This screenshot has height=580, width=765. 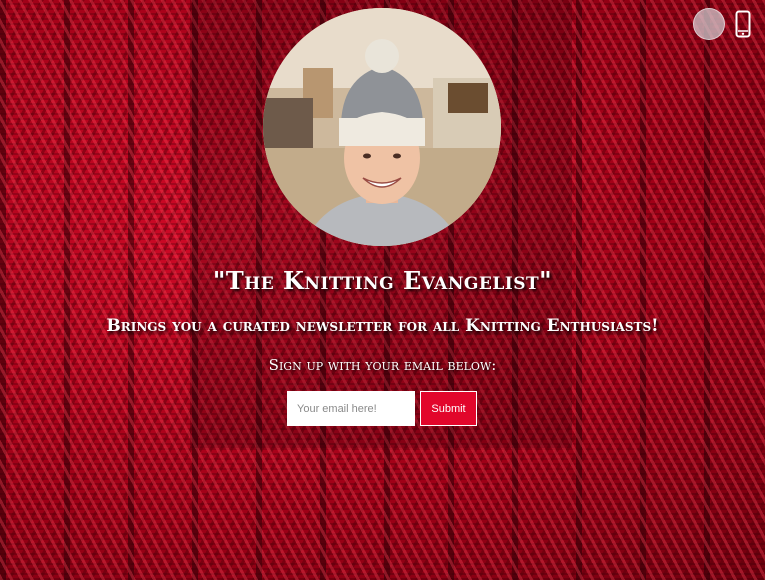 I want to click on email-field, so click(x=351, y=408).